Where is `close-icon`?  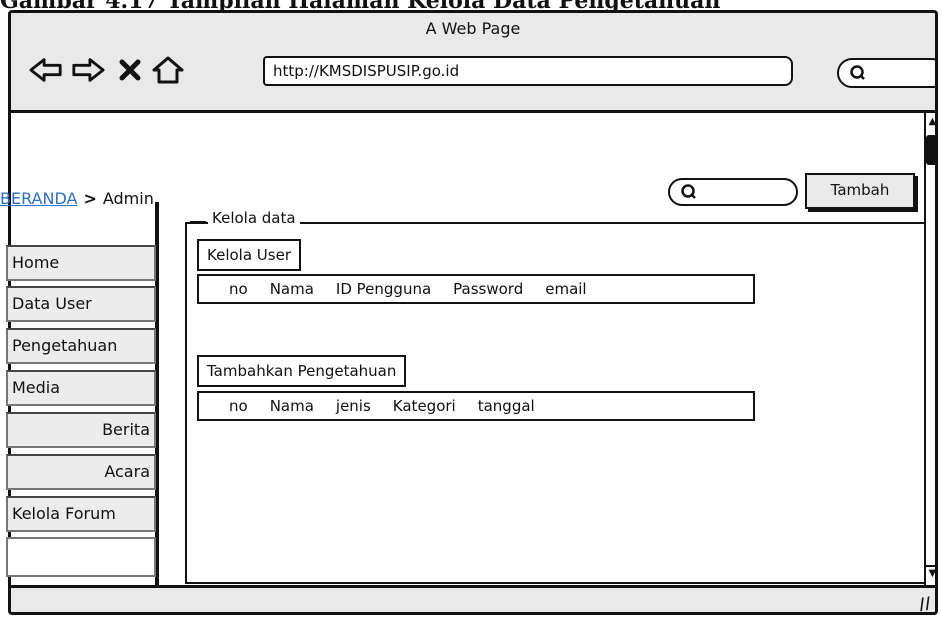
close-icon is located at coordinates (130, 70).